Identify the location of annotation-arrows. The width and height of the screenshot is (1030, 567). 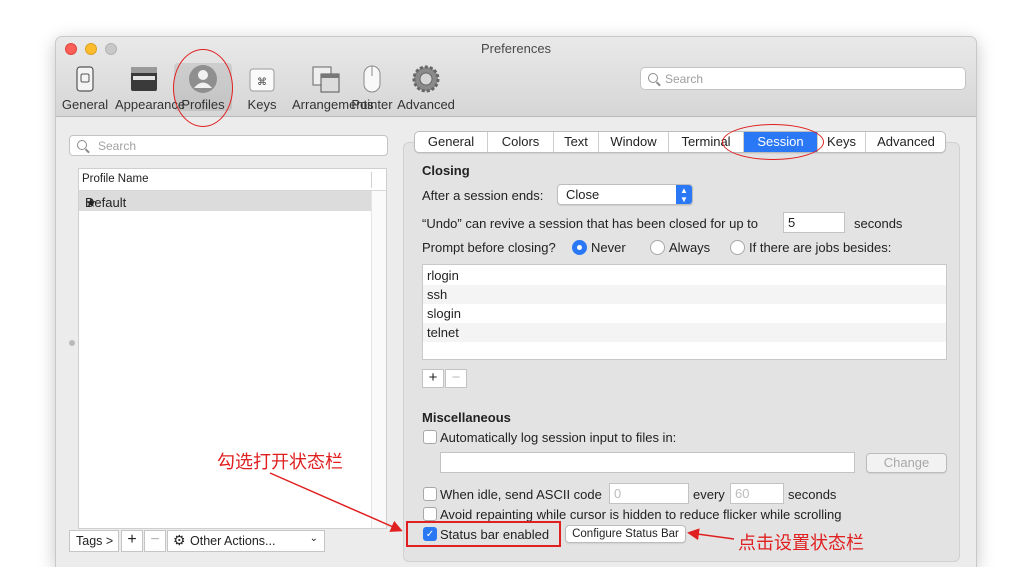
(502, 506).